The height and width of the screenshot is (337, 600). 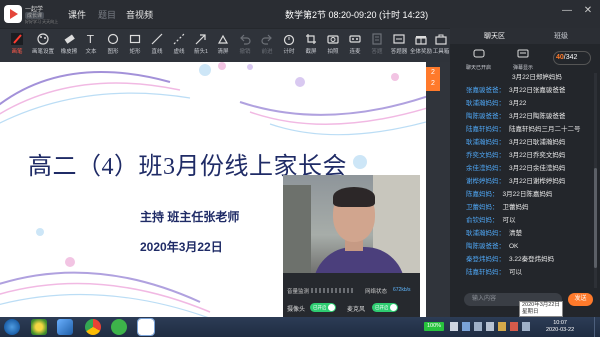 I want to click on chat-message: 张嘉骏爸爸： 3月22日张嘉骏爸爸, so click(x=515, y=89).